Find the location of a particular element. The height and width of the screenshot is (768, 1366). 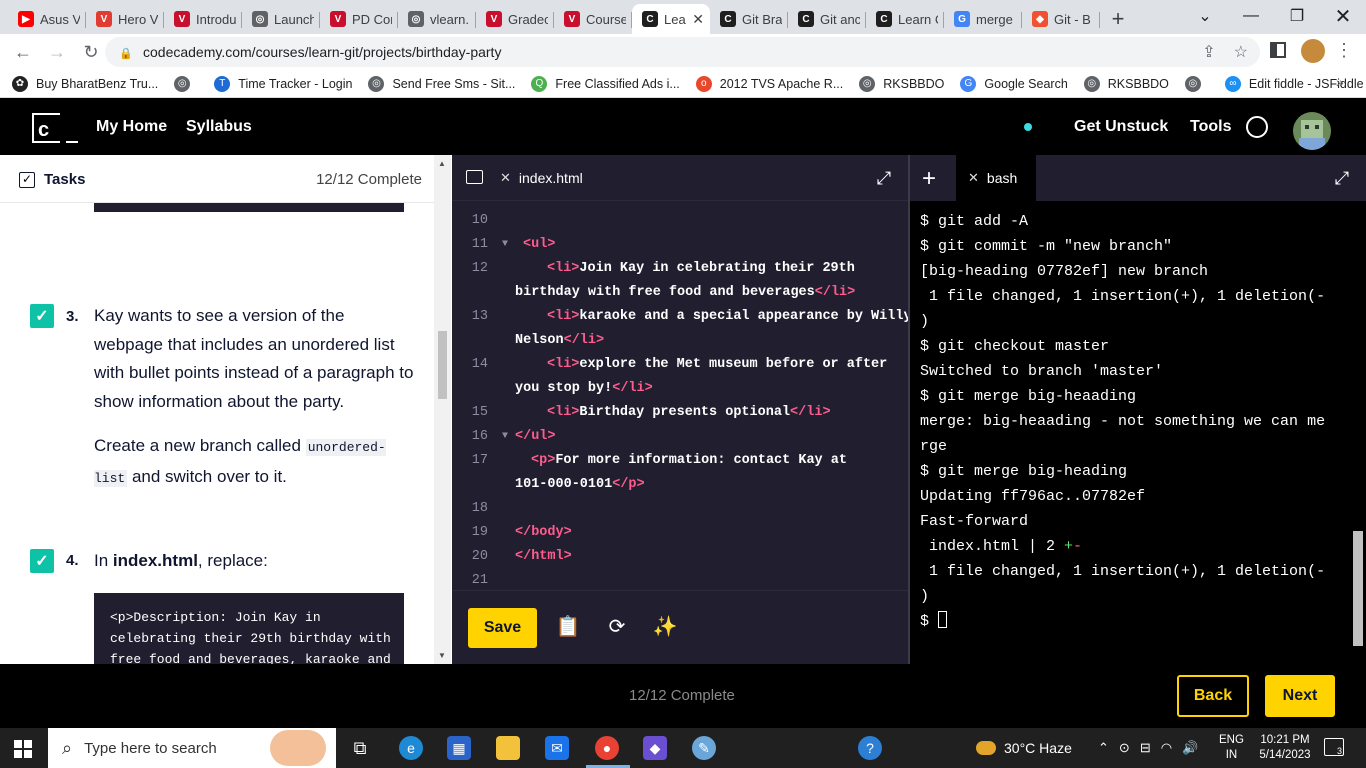

clipboard-icon: 📋 is located at coordinates (568, 627).